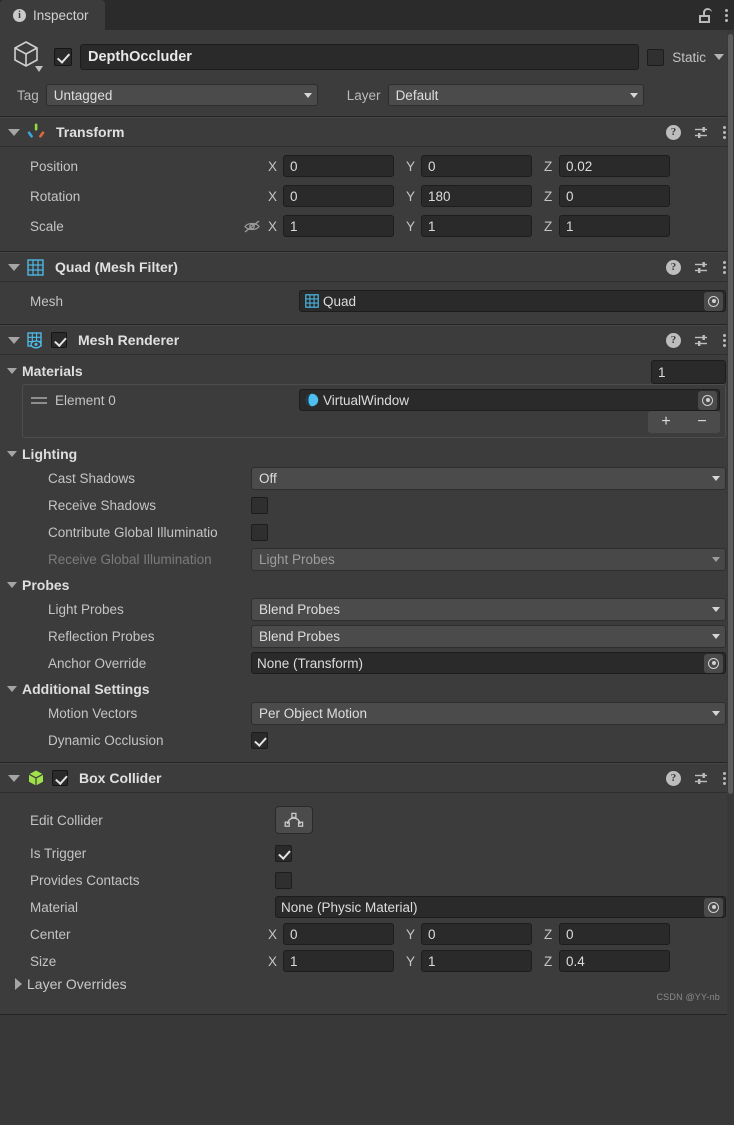  I want to click on motion-vectors-dropdown: Per Object Motion, so click(488, 713).